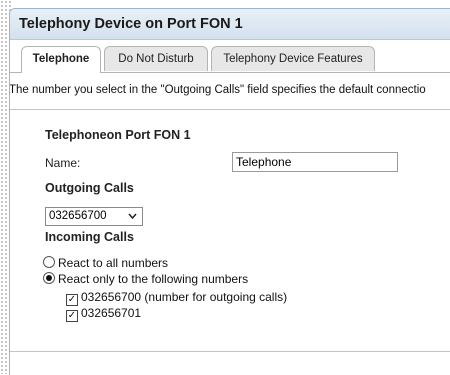 This screenshot has width=450, height=375. Describe the element at coordinates (113, 263) in the screenshot. I see `radio-react-all-label: React to all numbers` at that location.